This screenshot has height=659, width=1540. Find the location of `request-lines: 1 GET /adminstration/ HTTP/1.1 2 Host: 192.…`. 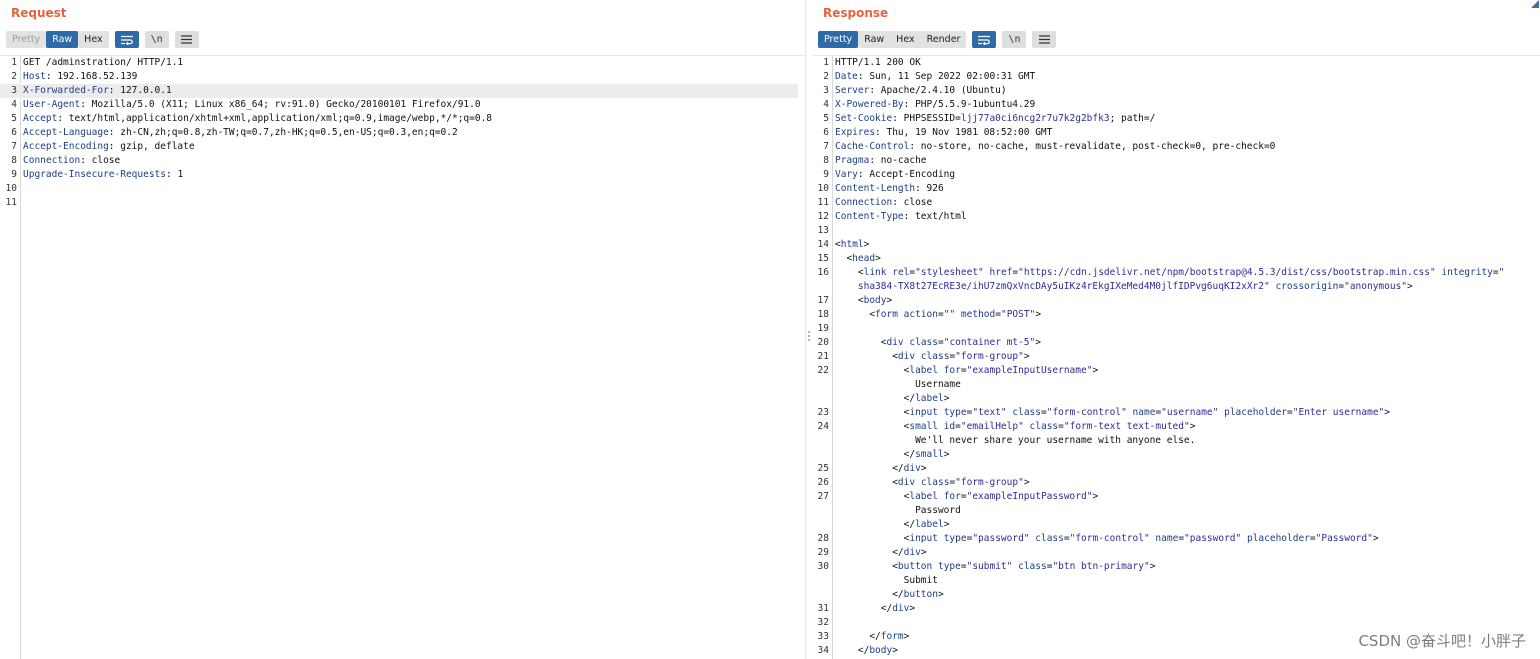

request-lines: 1 GET /adminstration/ HTTP/1.1 2 Host: 192.… is located at coordinates (402, 133).